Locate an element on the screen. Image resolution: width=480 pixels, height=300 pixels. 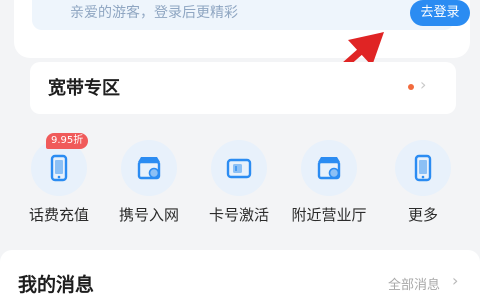
login-button: 去登录 is located at coordinates (440, 13).